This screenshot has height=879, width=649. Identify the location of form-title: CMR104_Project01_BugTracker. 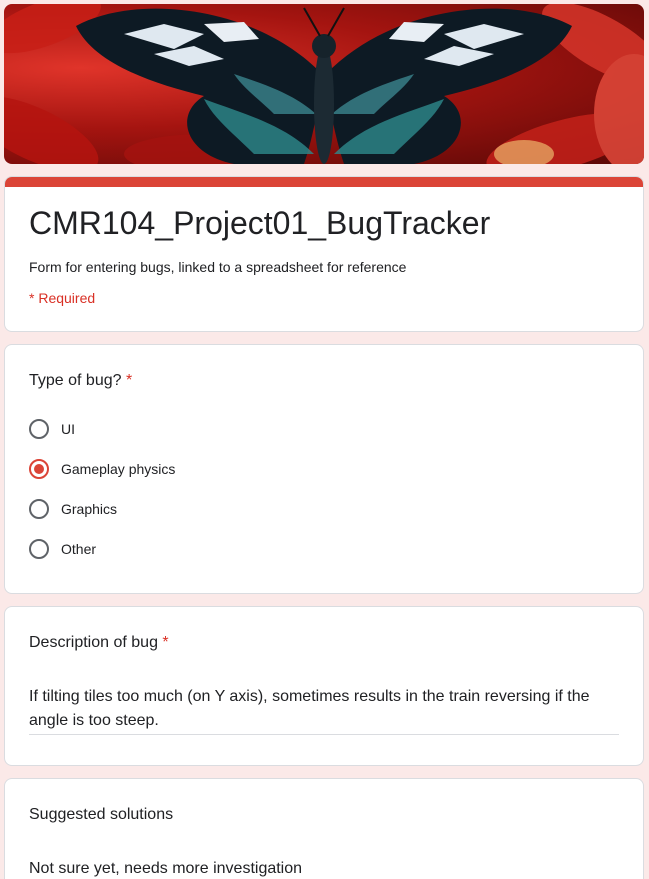
(260, 223).